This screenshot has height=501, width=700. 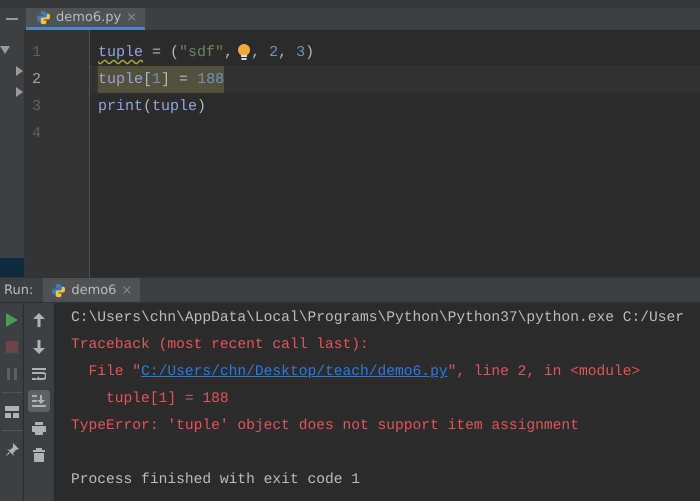 I want to click on scroll-to-end-icon, so click(x=39, y=401).